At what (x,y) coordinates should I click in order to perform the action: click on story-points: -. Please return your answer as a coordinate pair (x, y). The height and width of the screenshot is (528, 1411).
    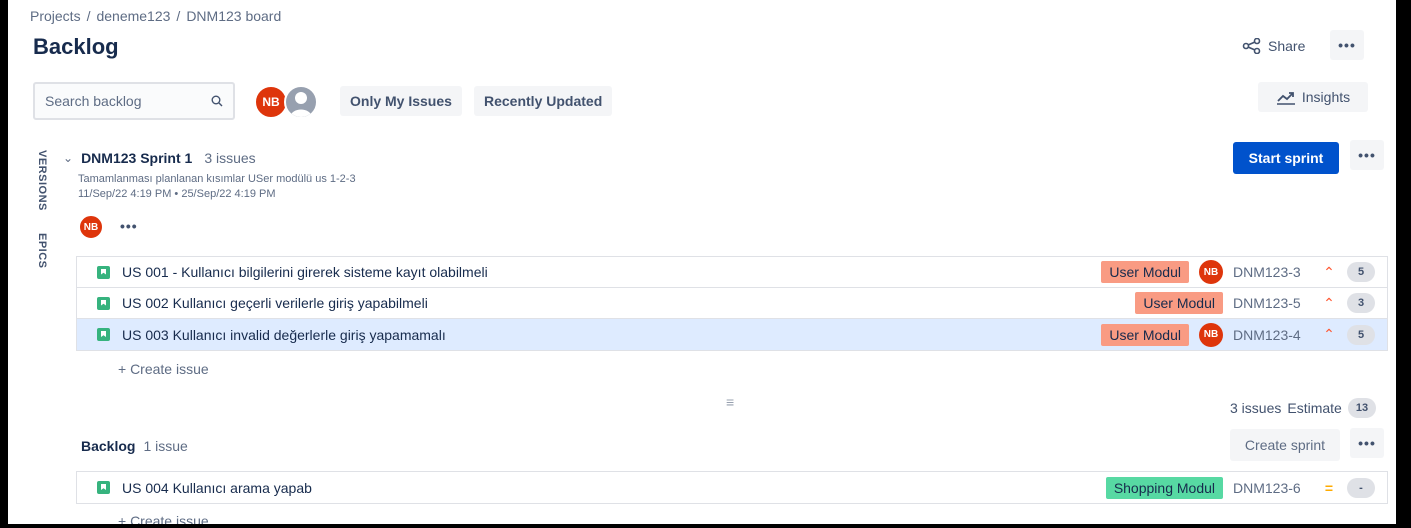
    Looking at the image, I should click on (1361, 487).